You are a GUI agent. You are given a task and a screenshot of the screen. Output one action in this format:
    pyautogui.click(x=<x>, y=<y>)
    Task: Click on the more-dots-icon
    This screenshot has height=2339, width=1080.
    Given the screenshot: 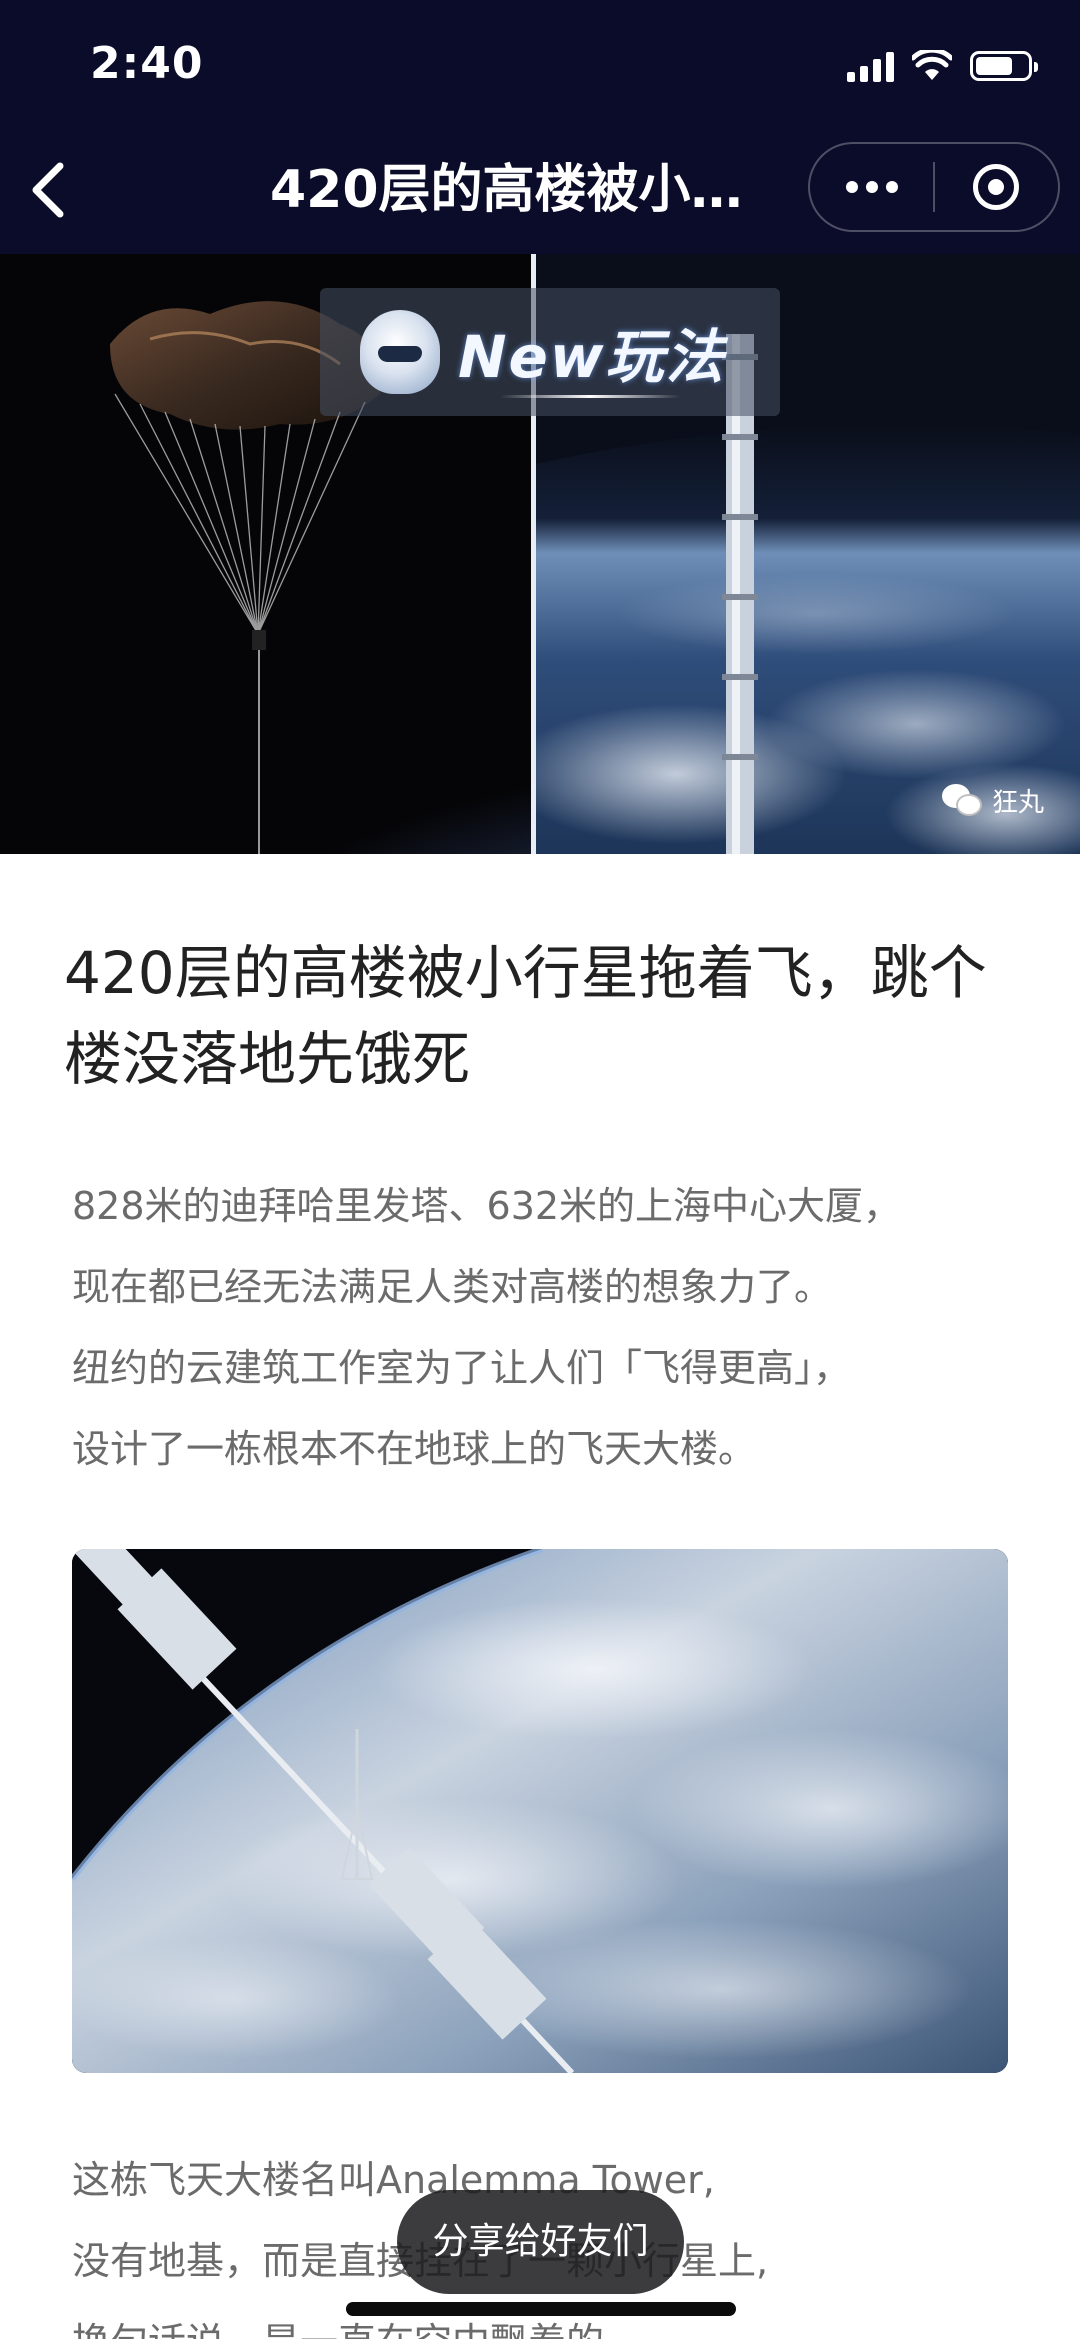 What is the action you would take?
    pyautogui.click(x=851, y=187)
    